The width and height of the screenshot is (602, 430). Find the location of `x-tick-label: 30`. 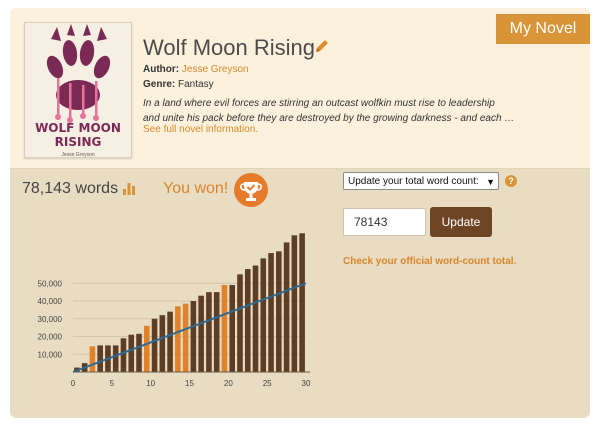

x-tick-label: 30 is located at coordinates (306, 383).